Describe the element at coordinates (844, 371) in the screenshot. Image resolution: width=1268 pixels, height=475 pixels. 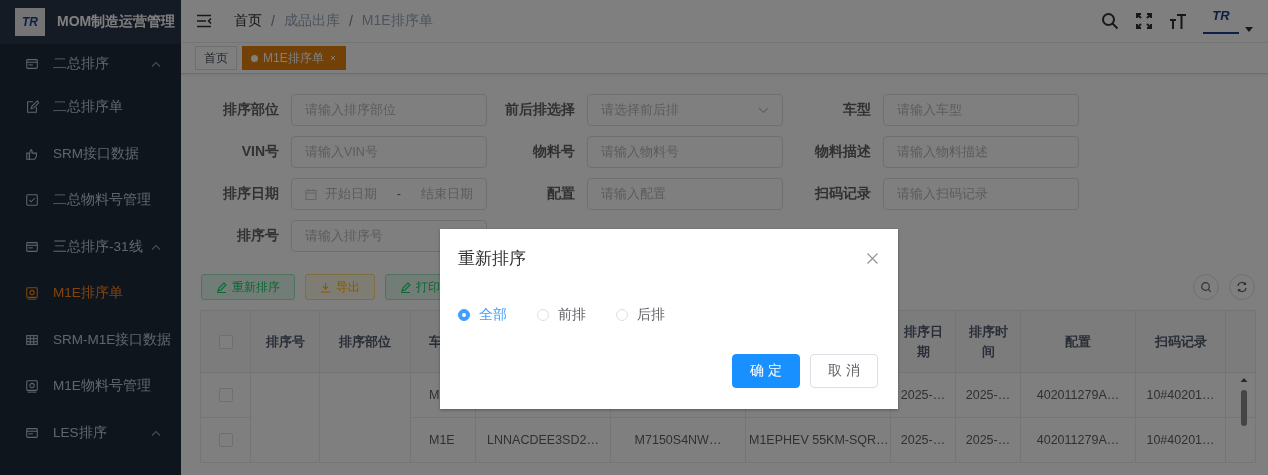
I see `cancel-button: 取 消` at that location.